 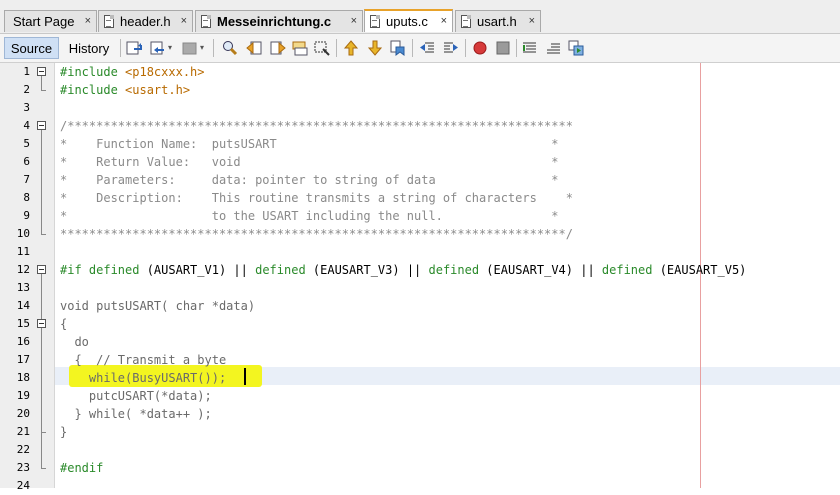 I want to click on code-token: do, so click(x=74, y=342).